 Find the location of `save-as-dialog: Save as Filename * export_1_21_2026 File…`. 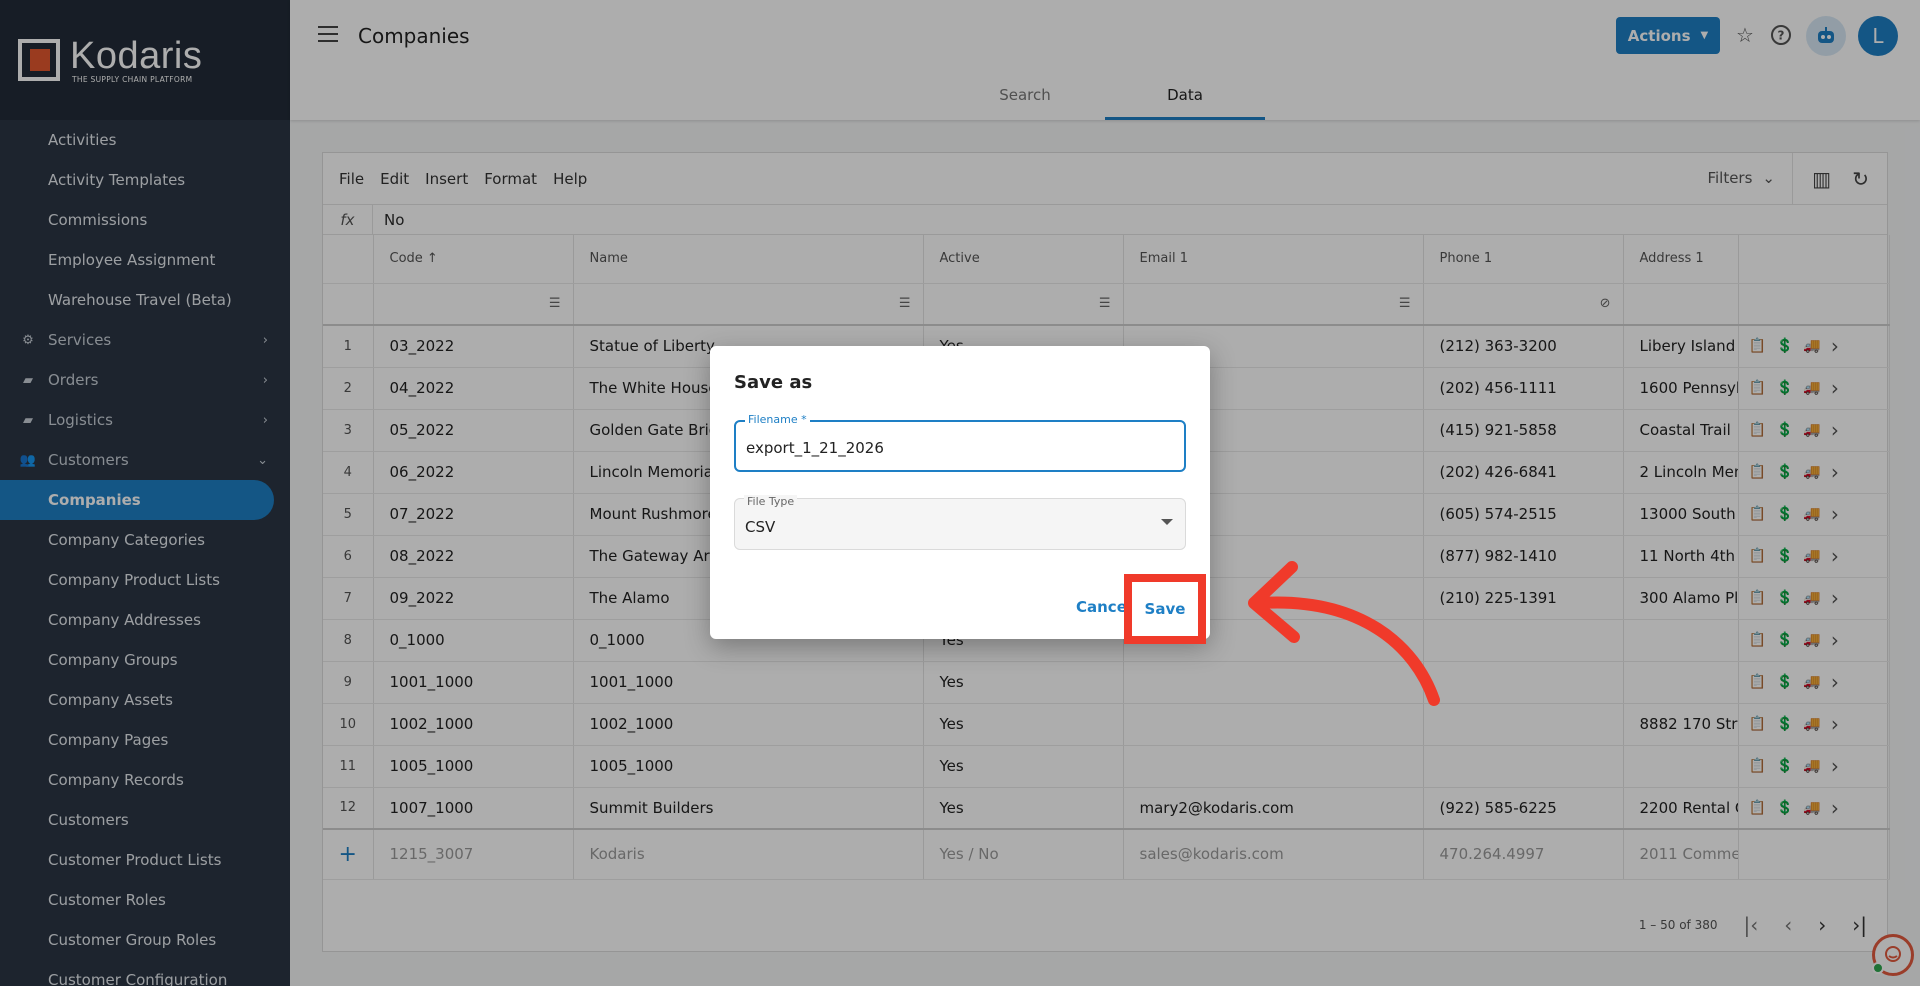

save-as-dialog: Save as Filename * export_1_21_2026 File… is located at coordinates (960, 495).